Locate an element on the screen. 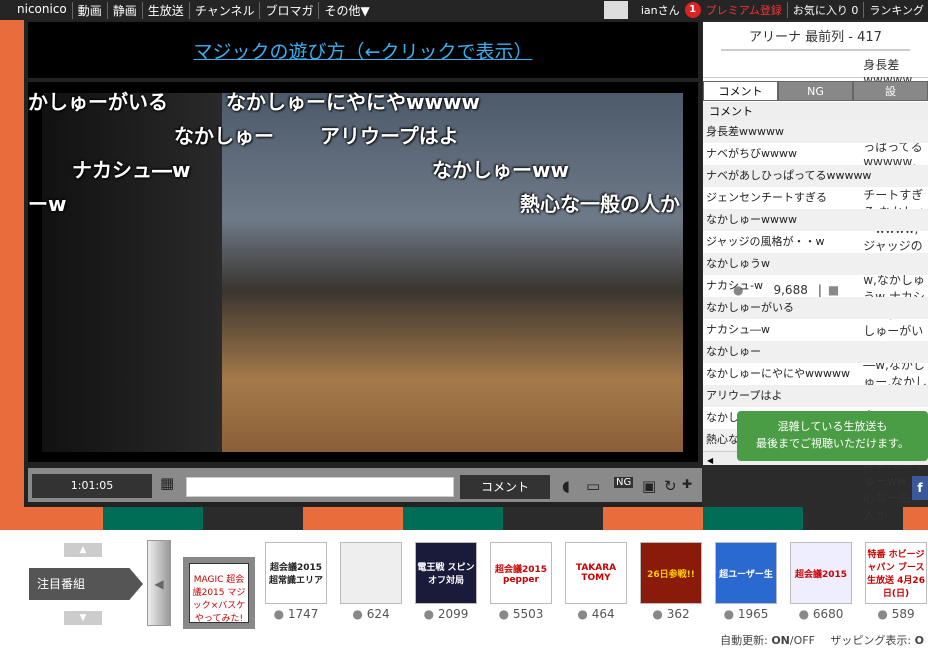 This screenshot has height=649, width=928. program-item: 電王戦 スピンオフ対局 ● 2099 is located at coordinates (446, 581).